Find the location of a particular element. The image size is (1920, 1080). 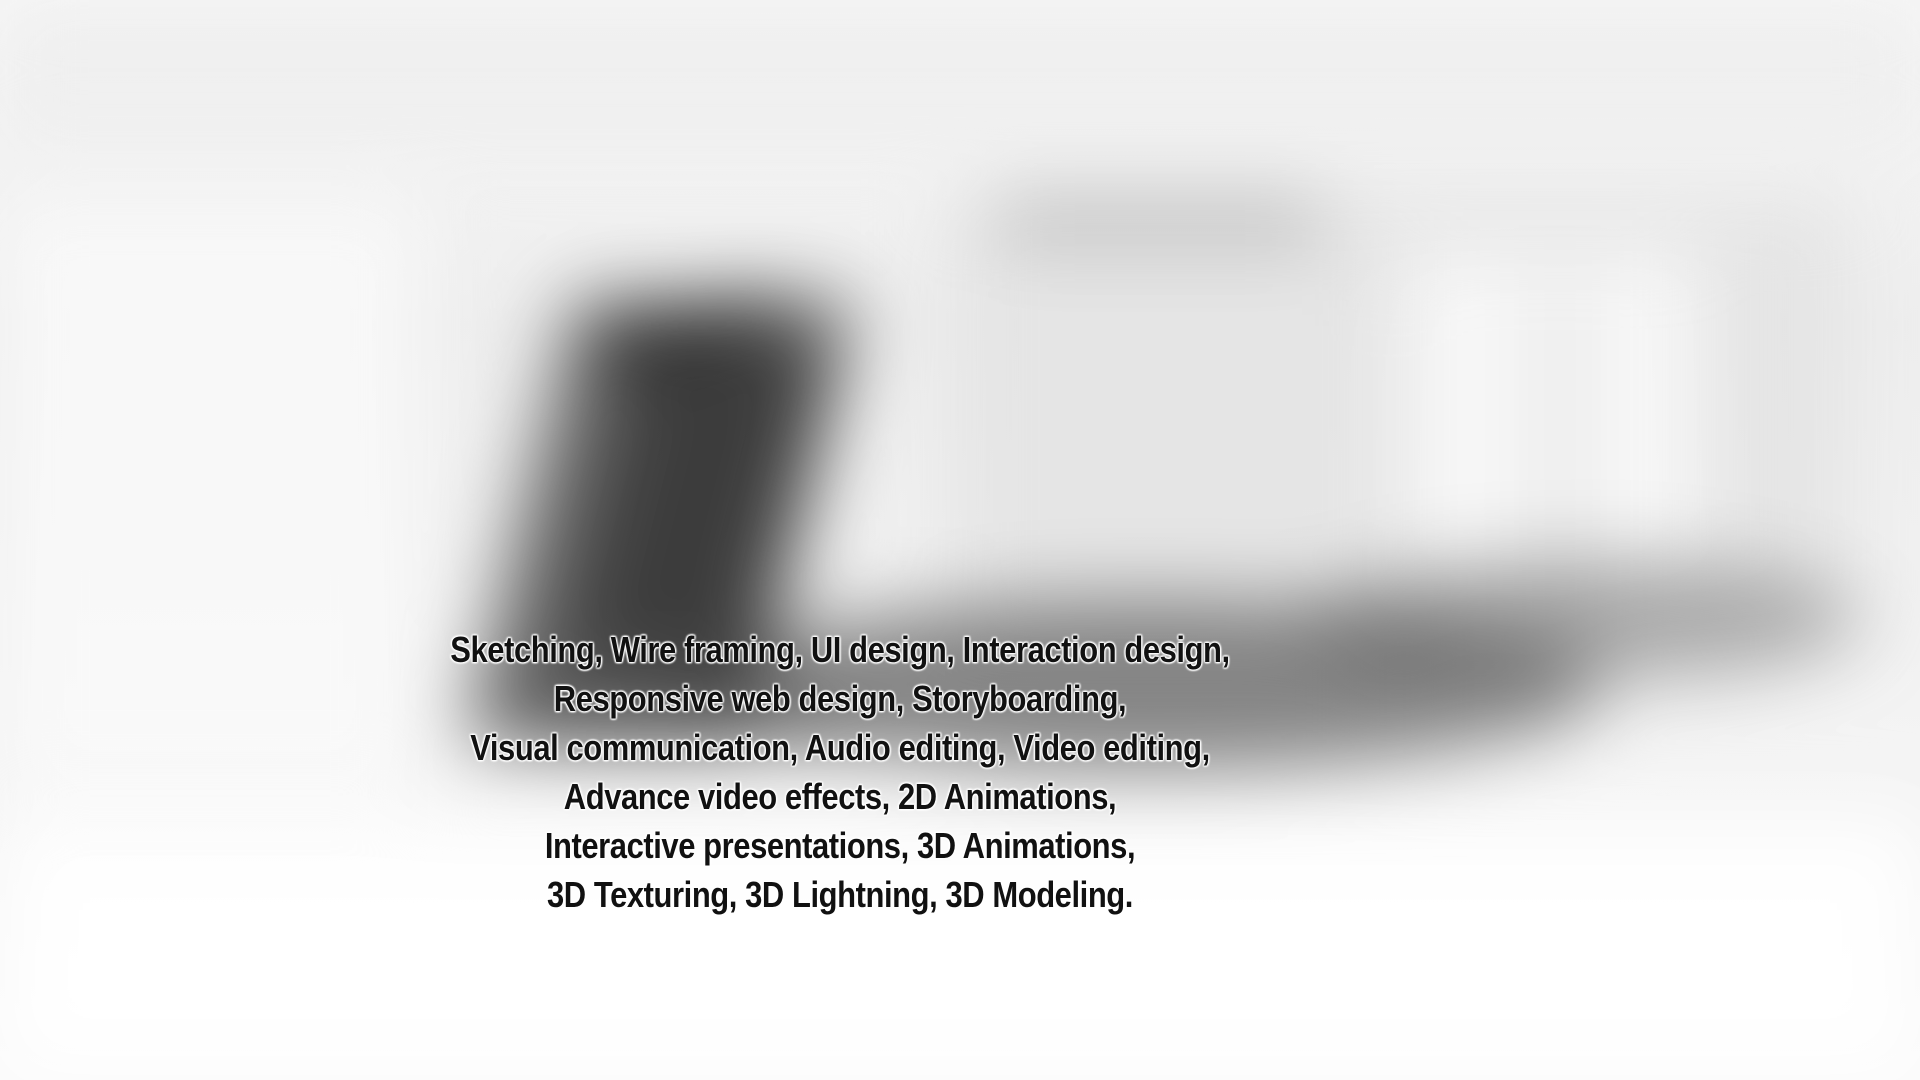

skills-line: 3D Texturing, 3D Lightning, 3D Modeling. is located at coordinates (840, 894).